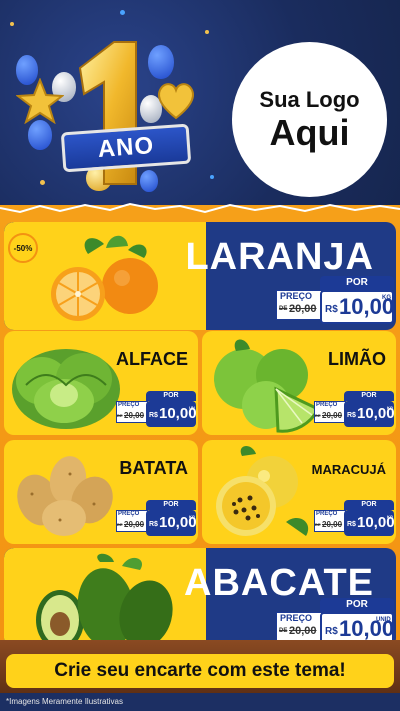 This screenshot has height=711, width=400. Describe the element at coordinates (200, 598) in the screenshot. I see `product-card-abacate: ABACATE POR PREÇO DE 20,00 R$ 10,00 UNID` at that location.